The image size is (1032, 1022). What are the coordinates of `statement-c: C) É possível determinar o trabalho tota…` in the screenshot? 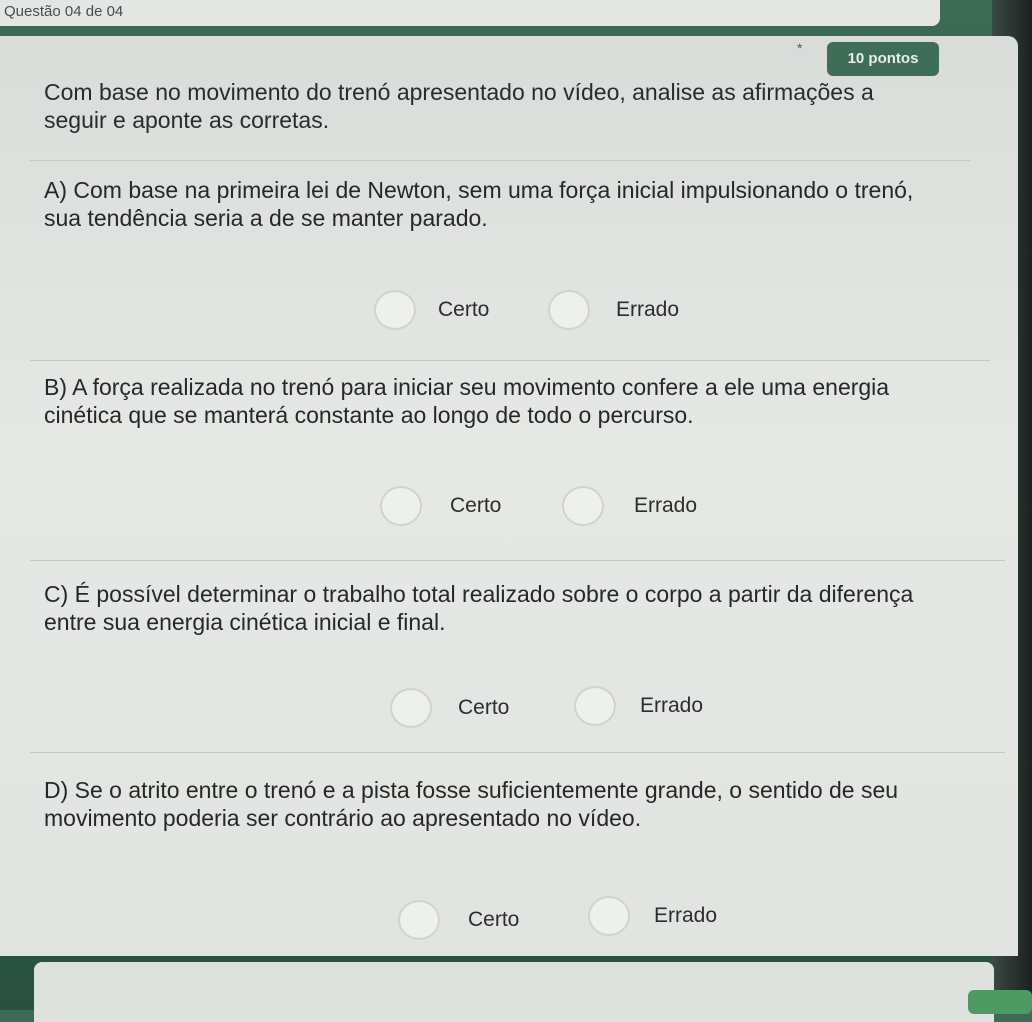 It's located at (479, 608).